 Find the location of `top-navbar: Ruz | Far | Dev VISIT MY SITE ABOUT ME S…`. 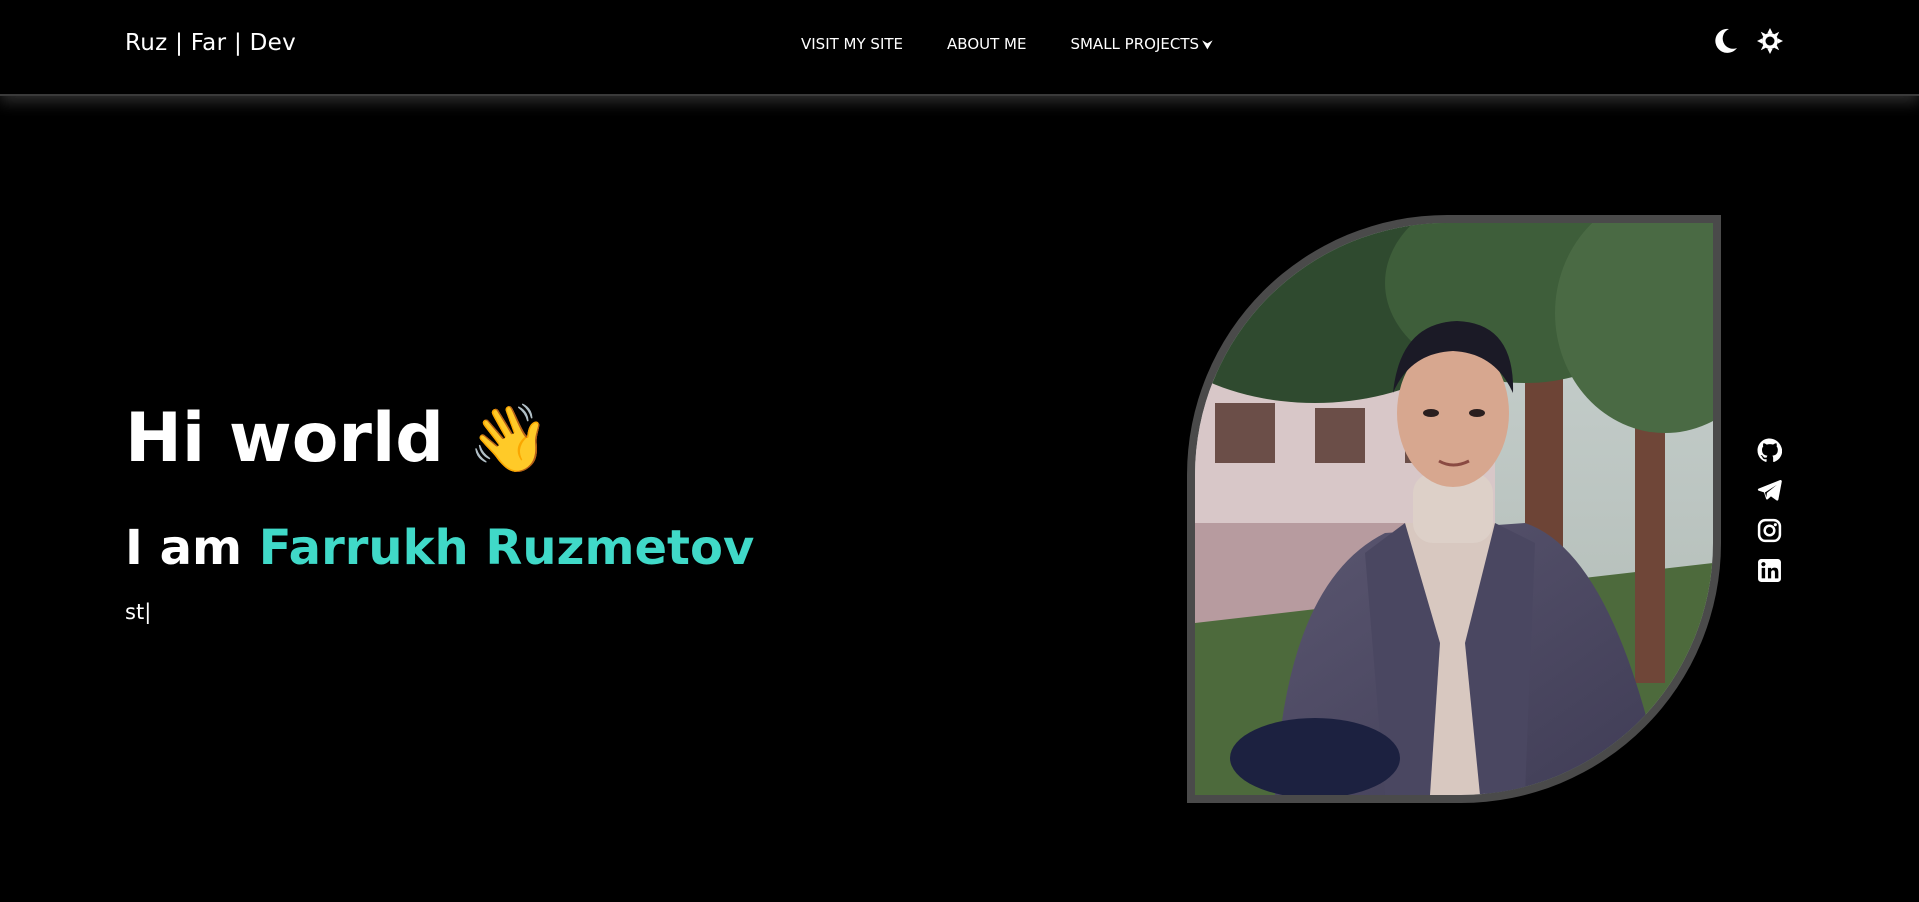

top-navbar: Ruz | Far | Dev VISIT MY SITE ABOUT ME S… is located at coordinates (959, 48).